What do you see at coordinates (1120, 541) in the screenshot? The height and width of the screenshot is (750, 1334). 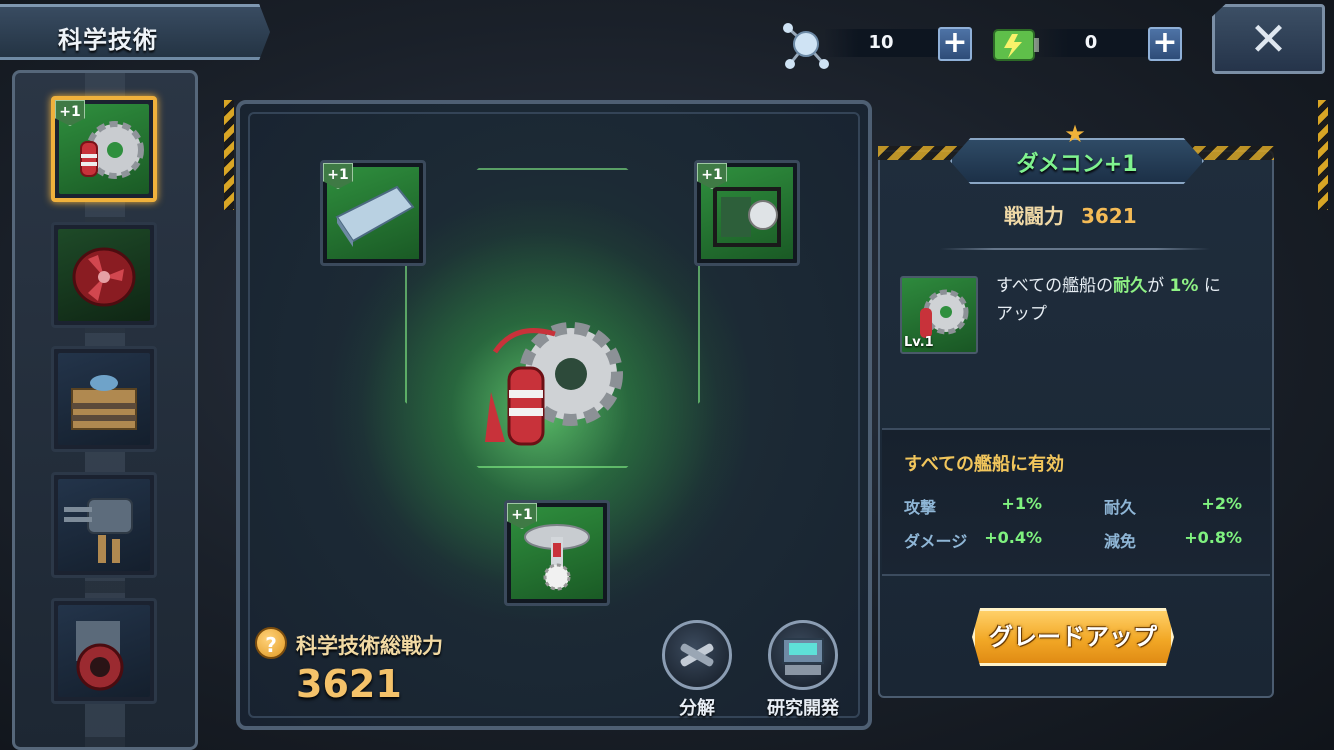 I see `bonus-name-reduction: 減免` at bounding box center [1120, 541].